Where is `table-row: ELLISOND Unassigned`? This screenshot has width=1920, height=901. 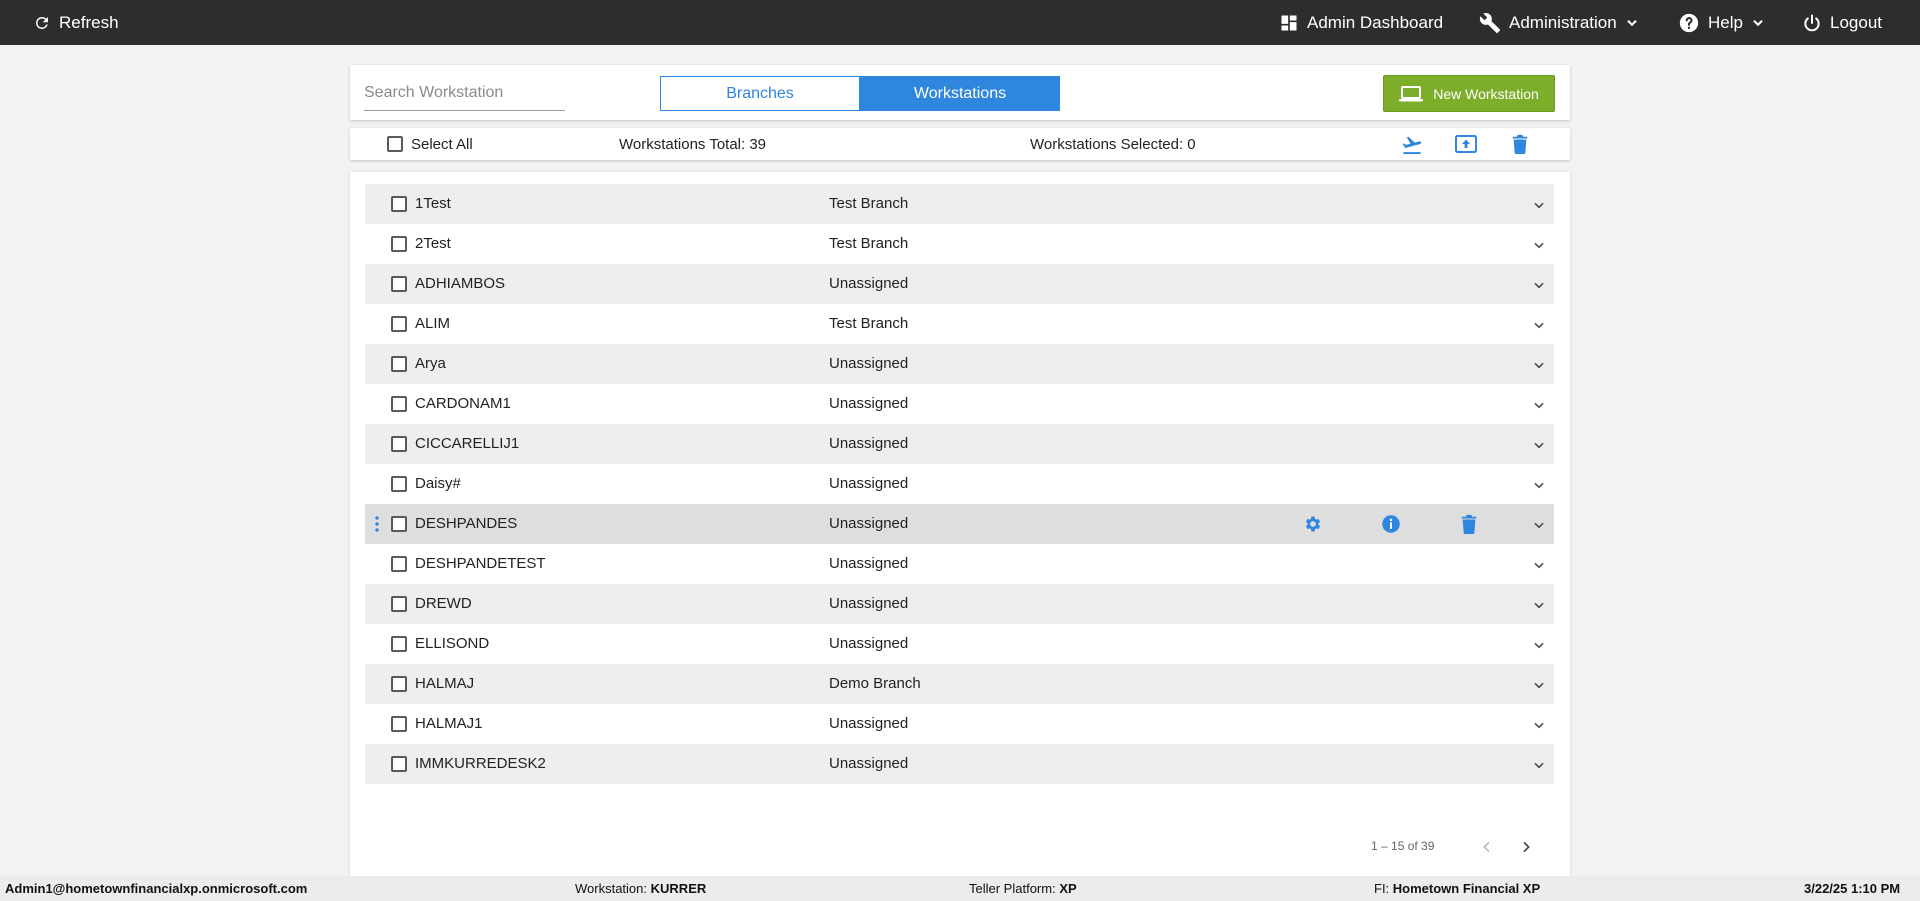
table-row: ELLISOND Unassigned is located at coordinates (959, 644).